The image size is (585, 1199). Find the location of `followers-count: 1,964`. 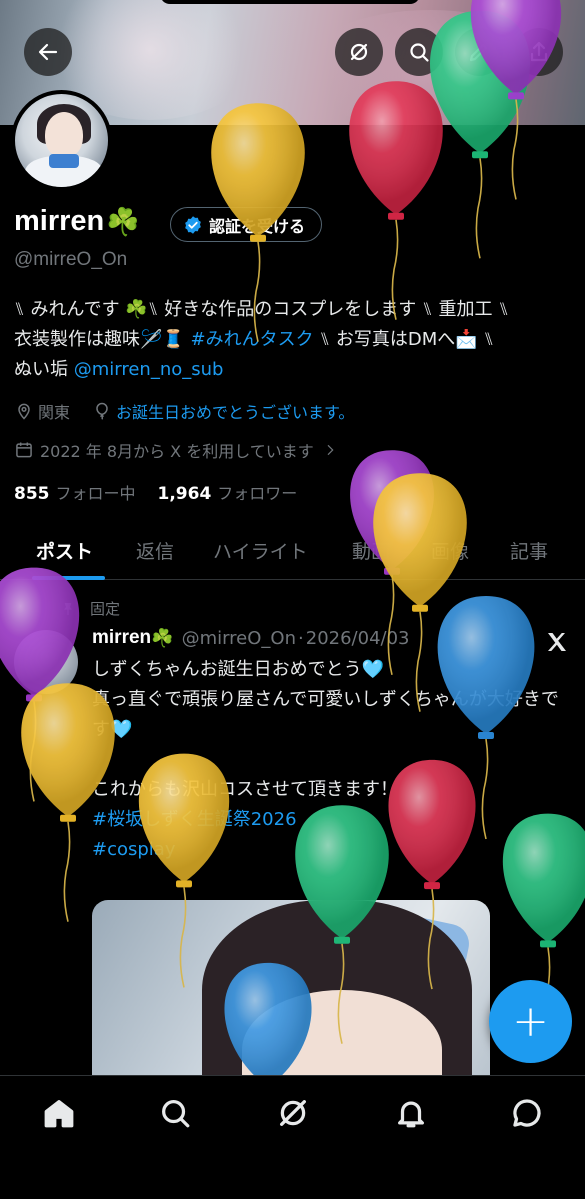

followers-count: 1,964 is located at coordinates (184, 494).